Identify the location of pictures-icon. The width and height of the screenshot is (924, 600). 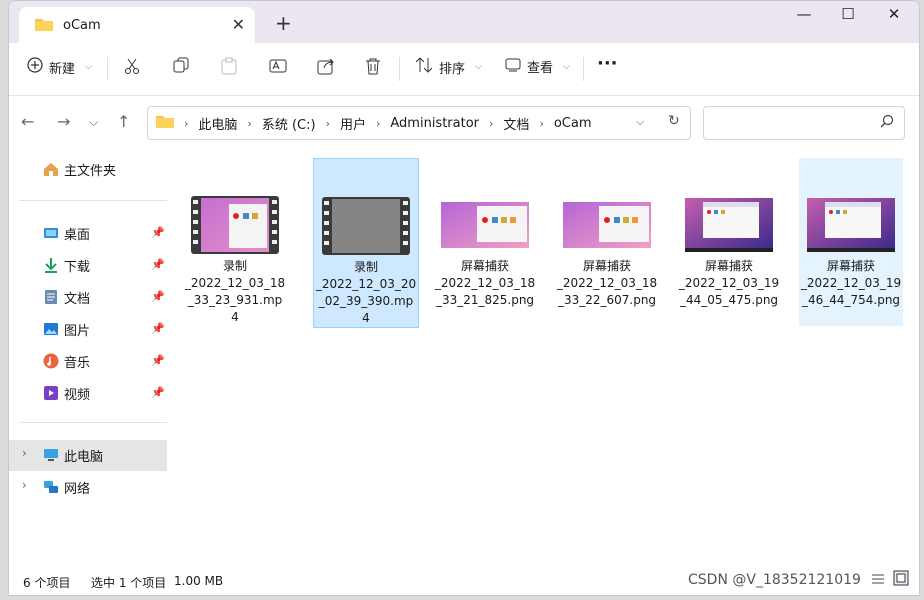
(51, 329).